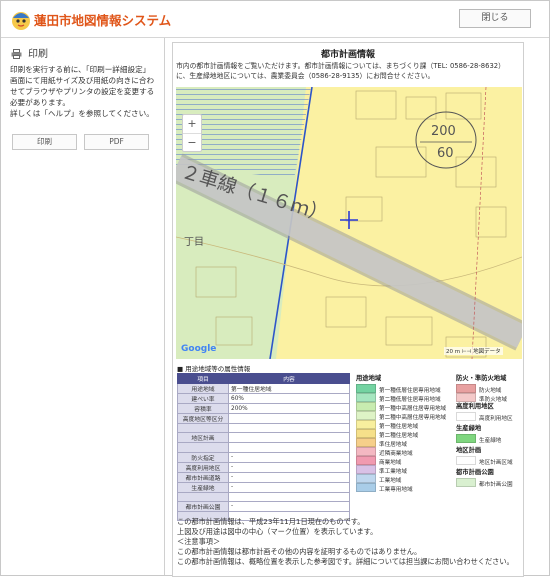 The image size is (550, 577). I want to click on legend-label: 工業専用地域, so click(396, 490).